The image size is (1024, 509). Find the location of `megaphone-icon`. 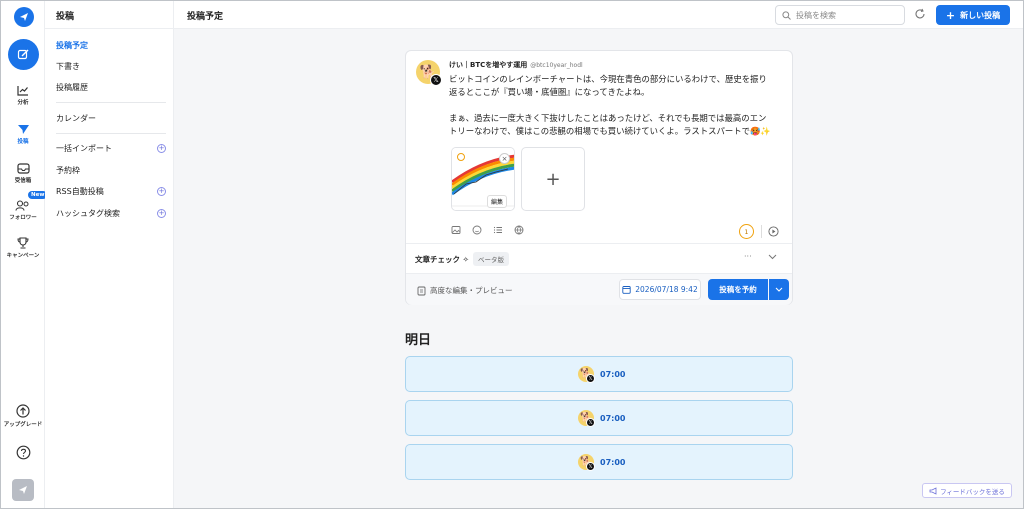

megaphone-icon is located at coordinates (933, 490).